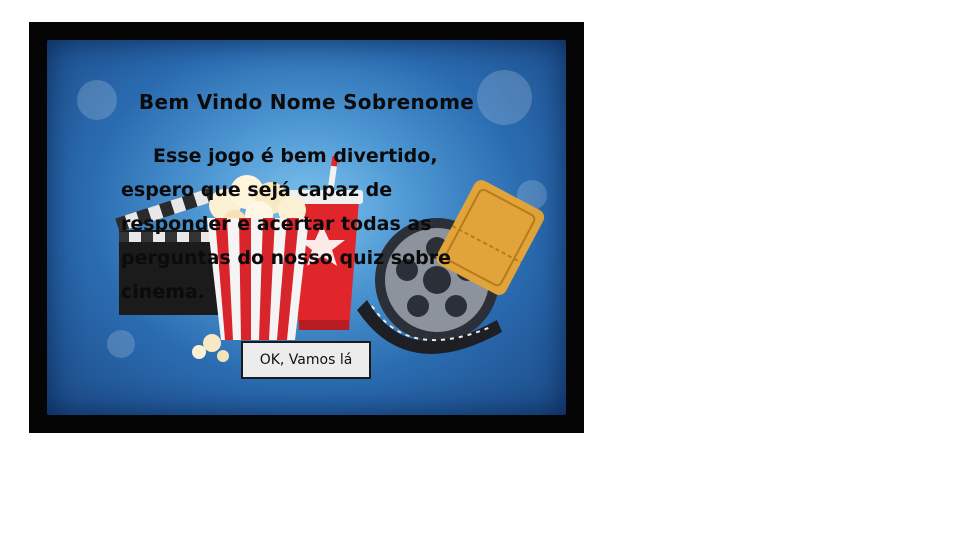  I want to click on welcome-title: Bem Vindo Nome Sobrenome, so click(306, 102).